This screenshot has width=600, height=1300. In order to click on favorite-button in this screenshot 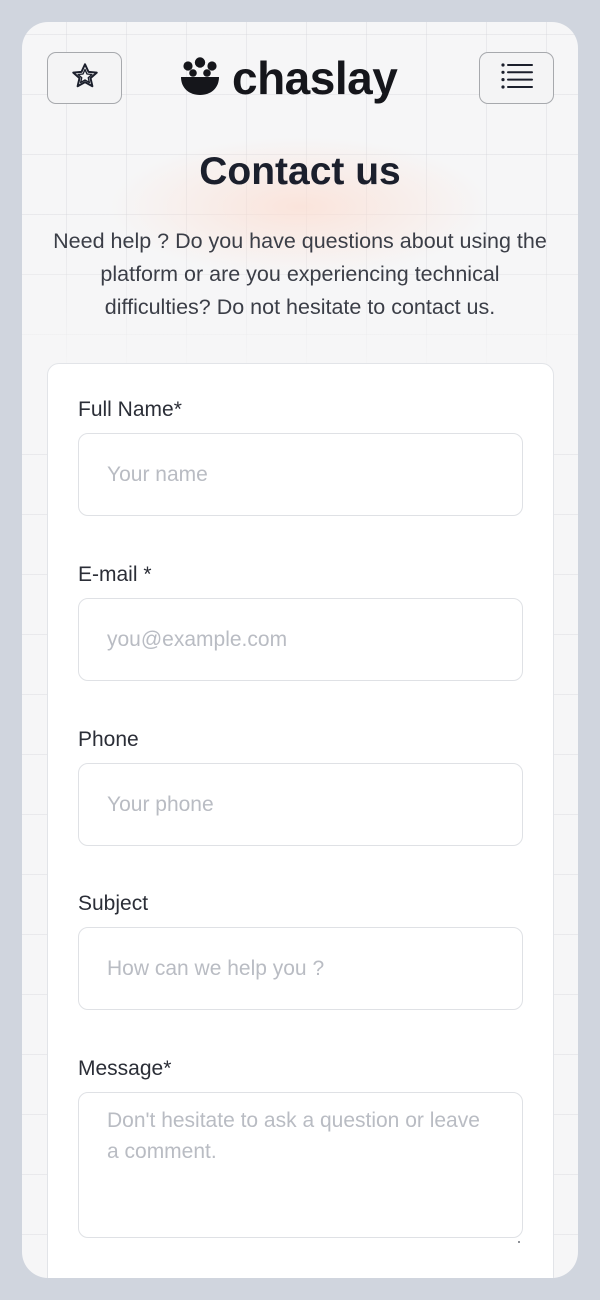, I will do `click(84, 78)`.